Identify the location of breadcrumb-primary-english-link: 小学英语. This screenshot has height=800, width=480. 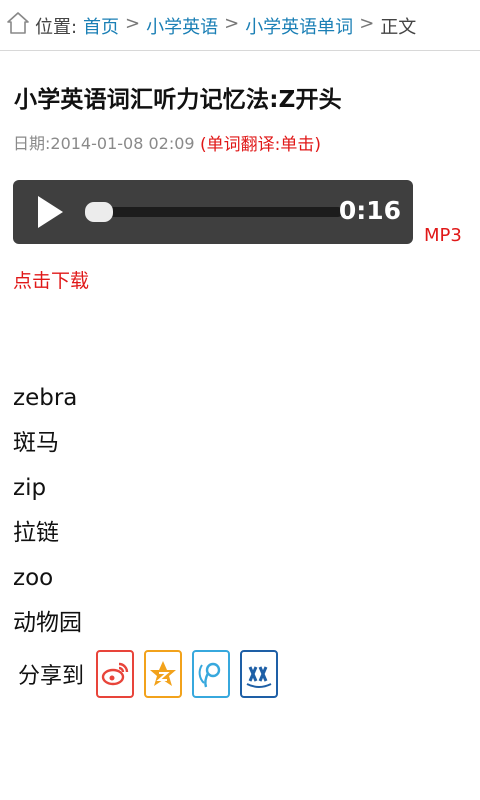
(182, 26).